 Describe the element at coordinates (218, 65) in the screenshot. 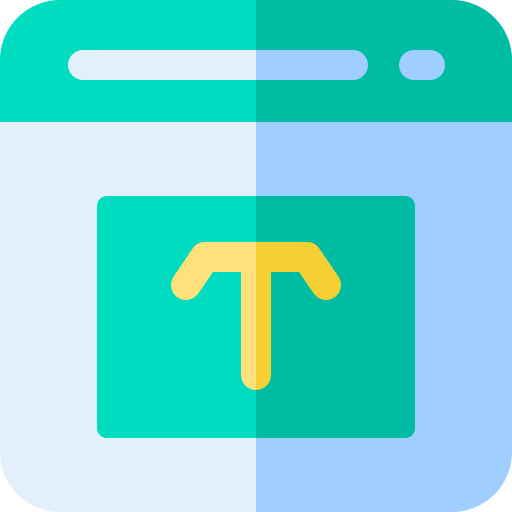

I see `address-bar` at that location.